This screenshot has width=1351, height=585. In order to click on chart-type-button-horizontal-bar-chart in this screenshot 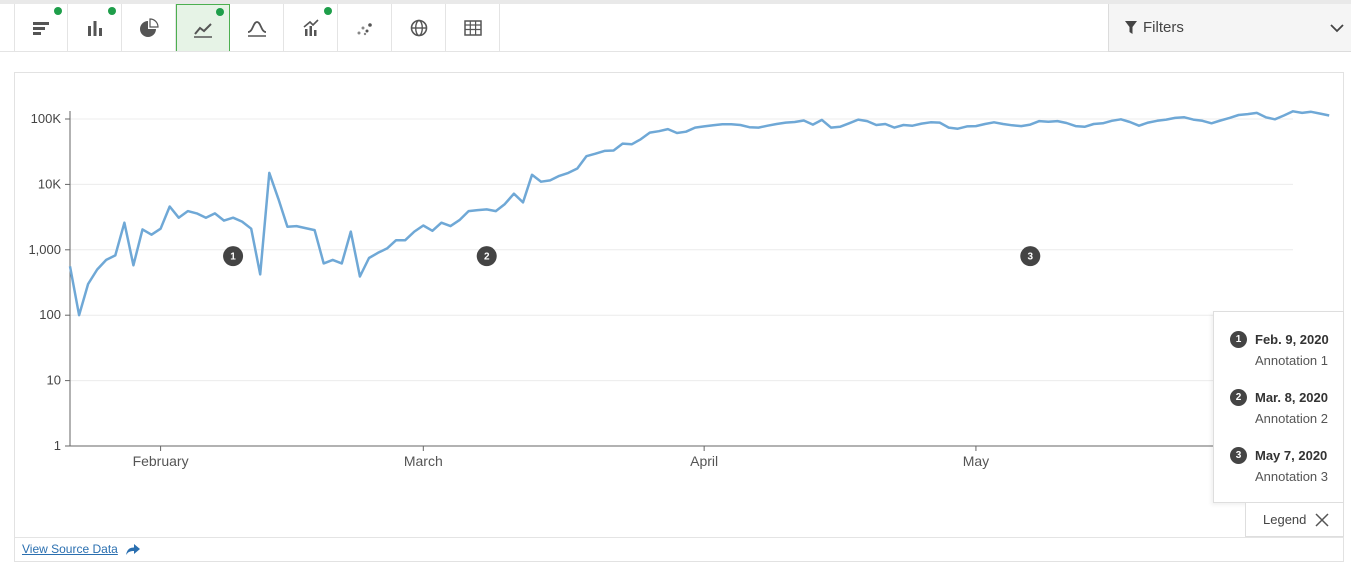, I will do `click(41, 28)`.